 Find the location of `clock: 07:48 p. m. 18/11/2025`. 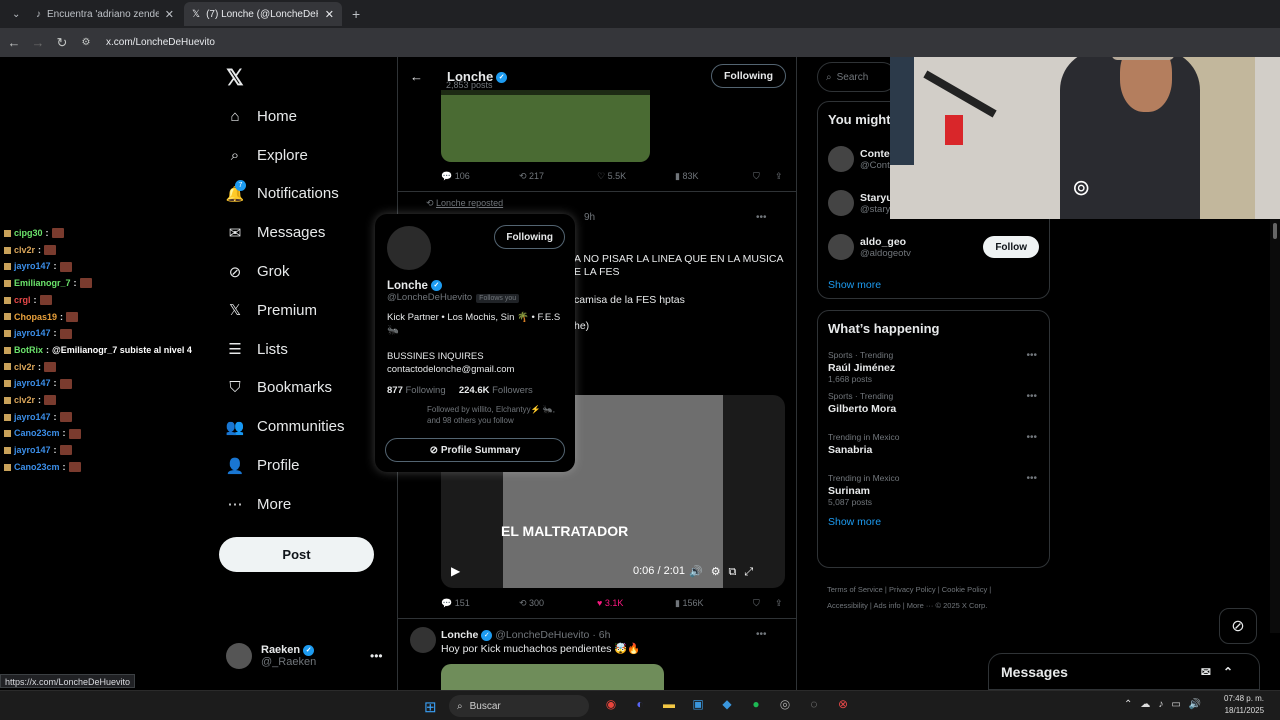

clock: 07:48 p. m. 18/11/2025 is located at coordinates (1244, 705).